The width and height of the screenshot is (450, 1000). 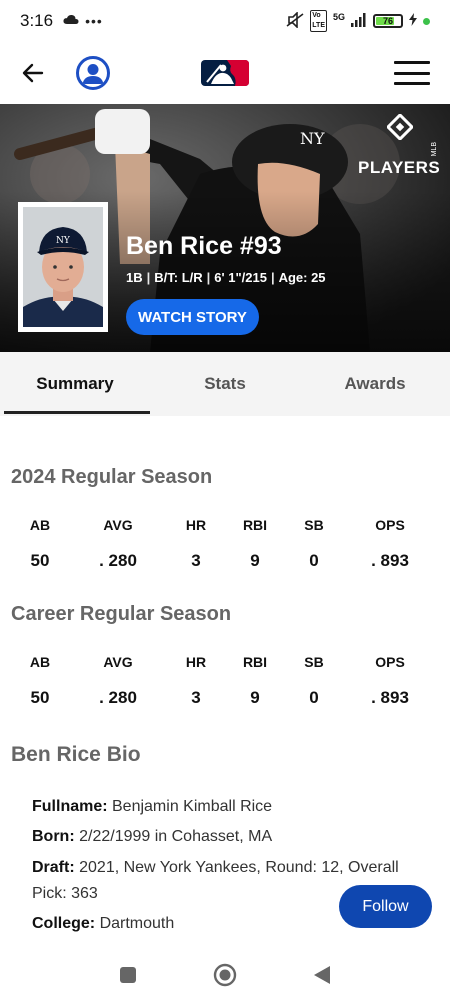 What do you see at coordinates (225, 561) in the screenshot?
I see `season-stats-values: 50 . 280 3 9 0 . 893` at bounding box center [225, 561].